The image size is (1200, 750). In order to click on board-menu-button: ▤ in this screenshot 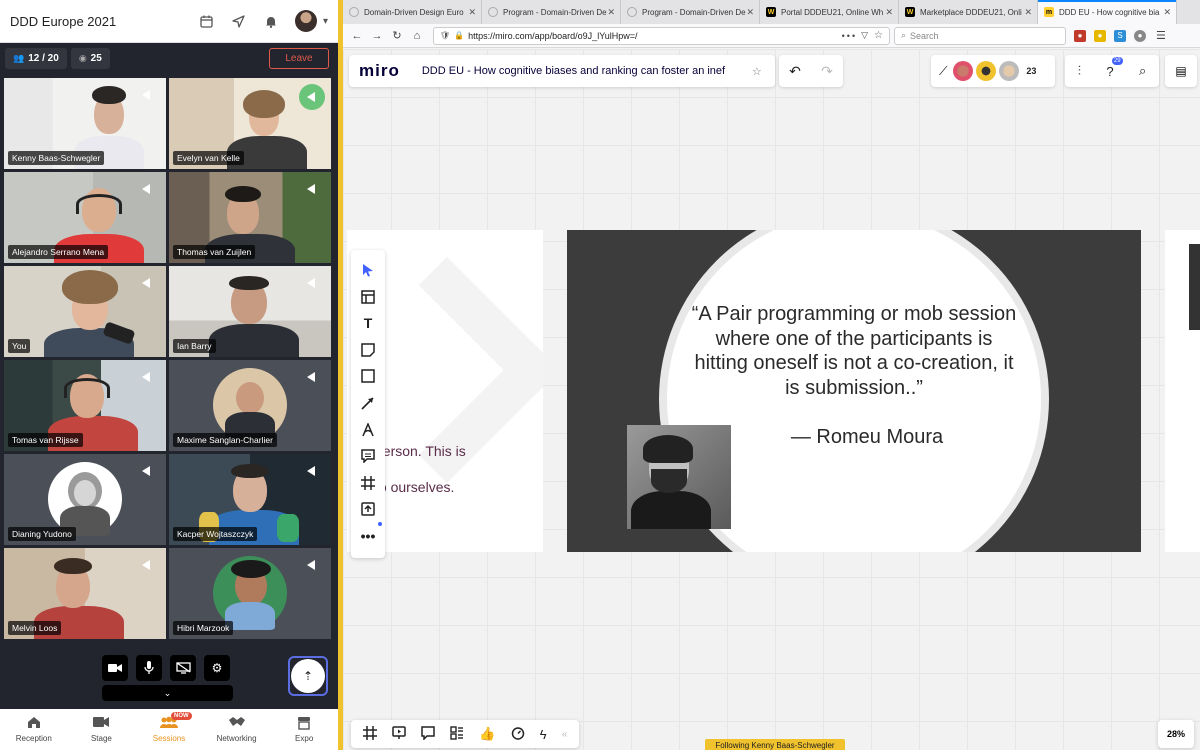, I will do `click(1181, 71)`.